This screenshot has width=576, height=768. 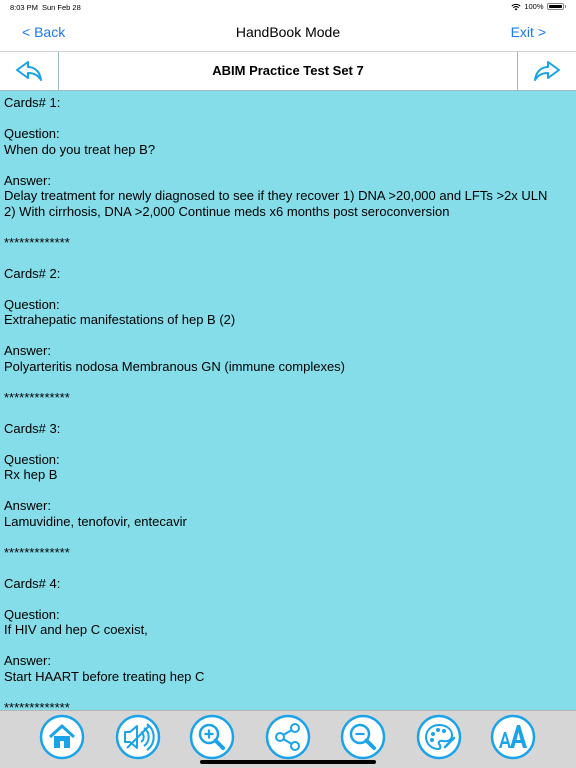 What do you see at coordinates (32, 102) in the screenshot?
I see `card-heading: Cards# 1:` at bounding box center [32, 102].